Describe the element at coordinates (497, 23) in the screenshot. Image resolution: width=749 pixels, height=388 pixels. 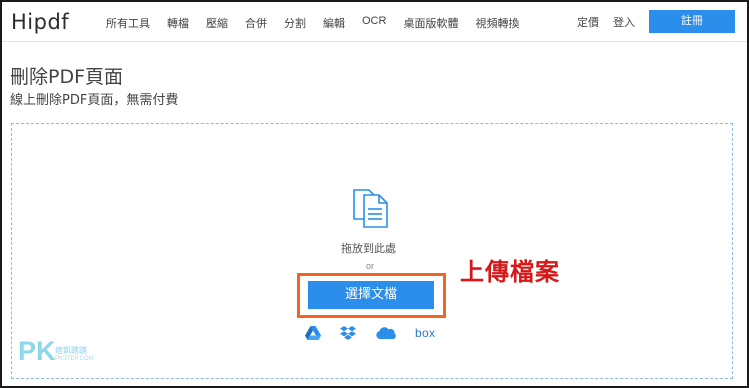
I see `nav-video-convert: 視頻轉換` at that location.